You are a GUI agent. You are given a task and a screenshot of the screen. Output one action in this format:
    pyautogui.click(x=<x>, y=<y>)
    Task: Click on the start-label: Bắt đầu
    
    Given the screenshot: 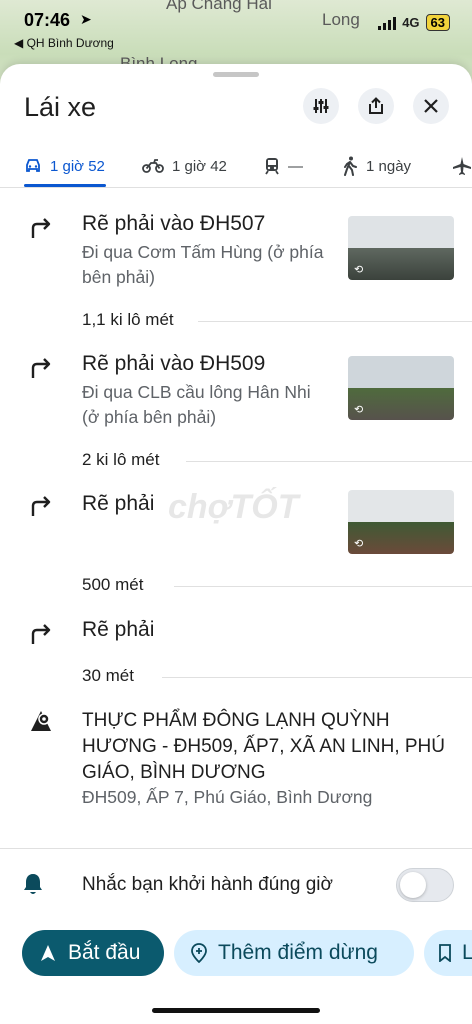 What is the action you would take?
    pyautogui.click(x=104, y=952)
    